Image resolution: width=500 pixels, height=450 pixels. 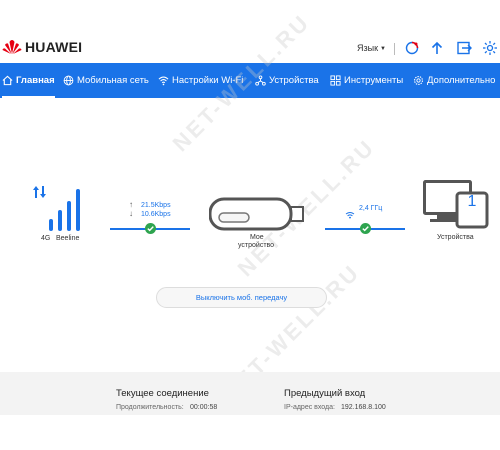 What do you see at coordinates (461, 80) in the screenshot?
I see `nav-item-label: Дополнительно` at bounding box center [461, 80].